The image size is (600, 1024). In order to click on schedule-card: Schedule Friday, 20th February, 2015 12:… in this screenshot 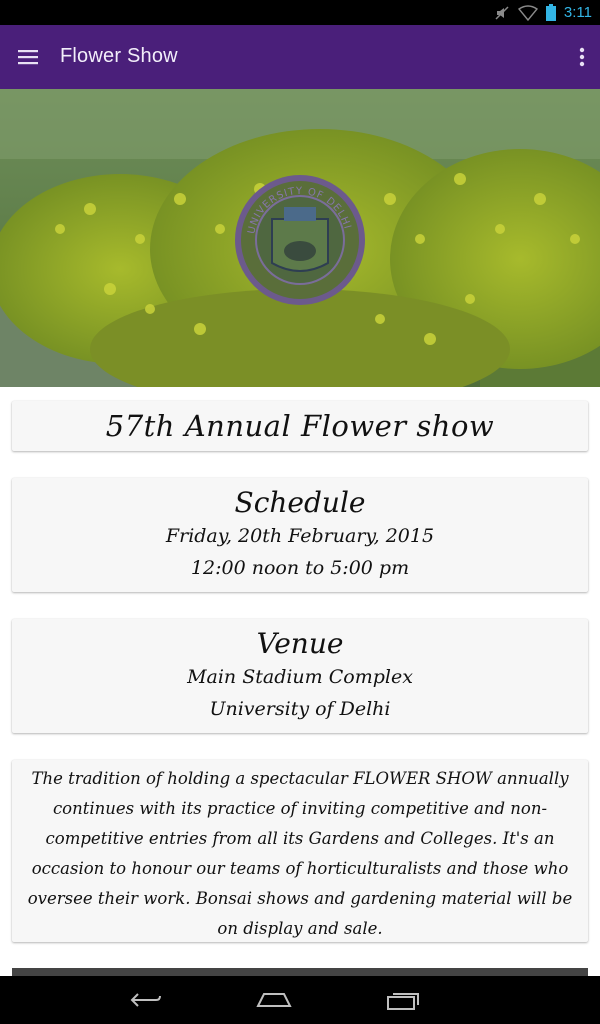, I will do `click(300, 535)`.